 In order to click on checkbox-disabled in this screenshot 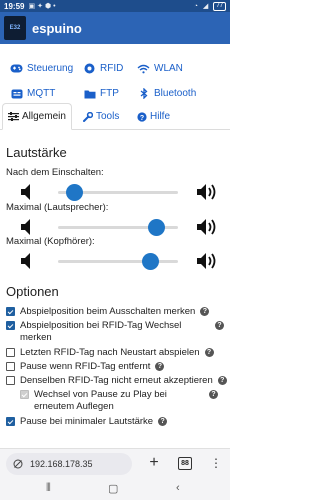, I will do `click(24, 394)`.